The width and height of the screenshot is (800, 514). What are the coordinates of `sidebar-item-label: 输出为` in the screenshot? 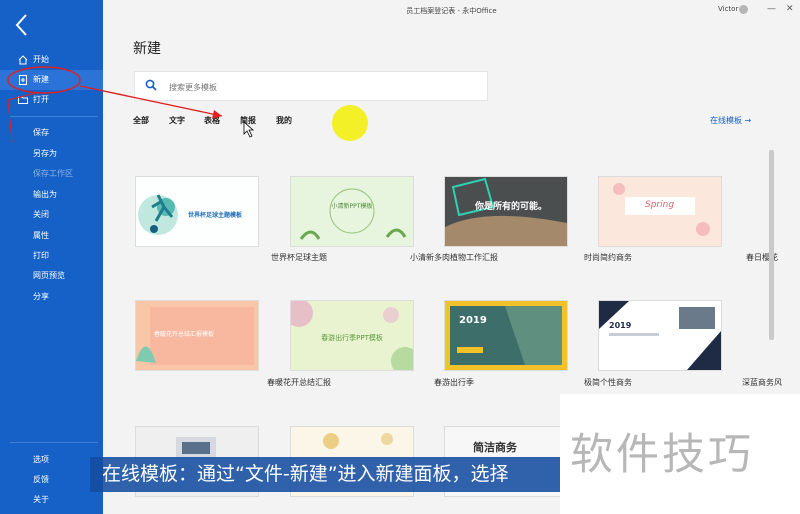 It's located at (45, 194).